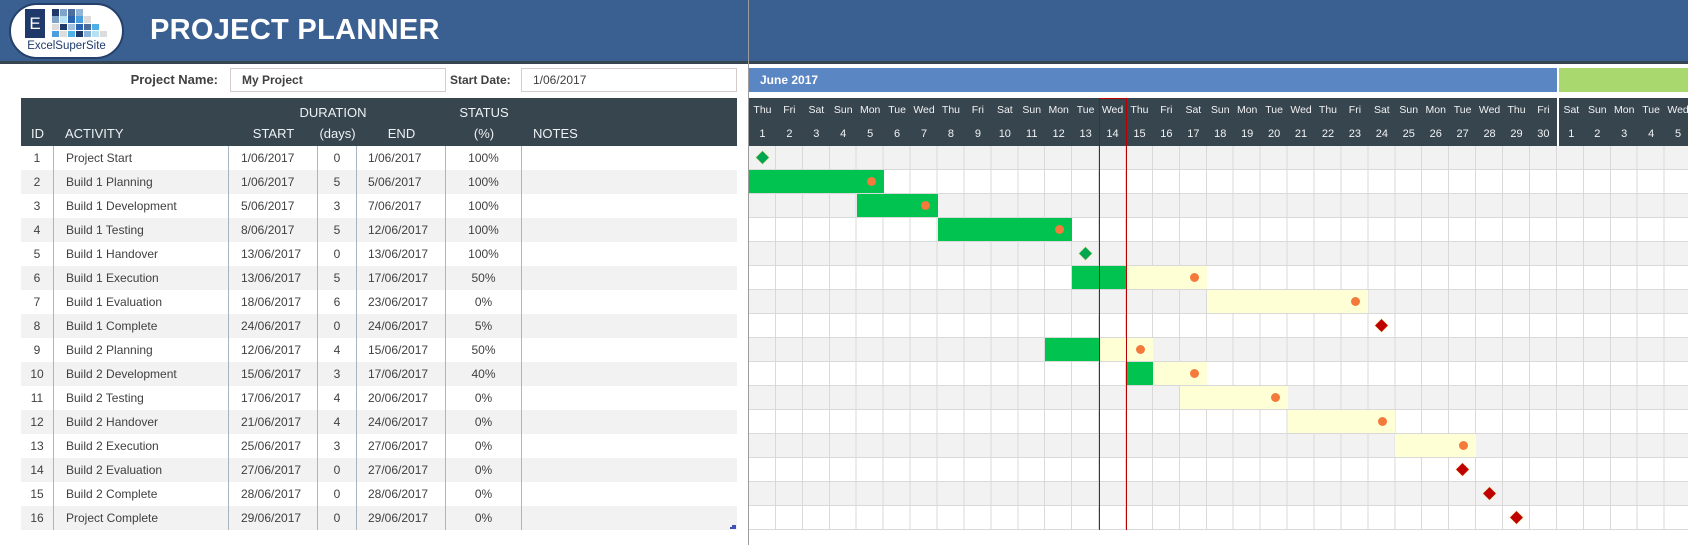 This screenshot has height=545, width=1688. What do you see at coordinates (1031, 122) in the screenshot?
I see `day-column-header: Sun 11` at bounding box center [1031, 122].